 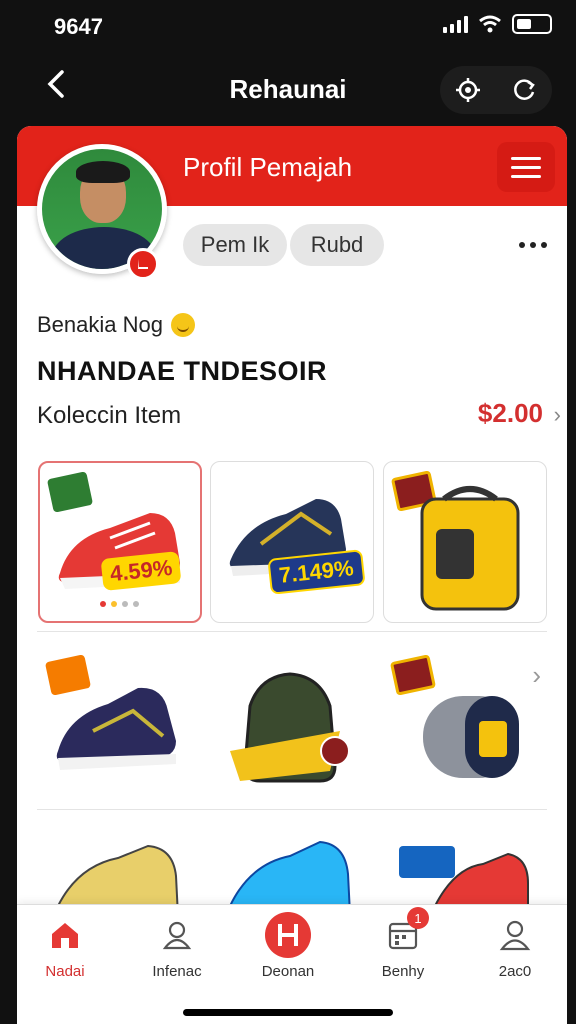 I want to click on menu-button, so click(x=526, y=167).